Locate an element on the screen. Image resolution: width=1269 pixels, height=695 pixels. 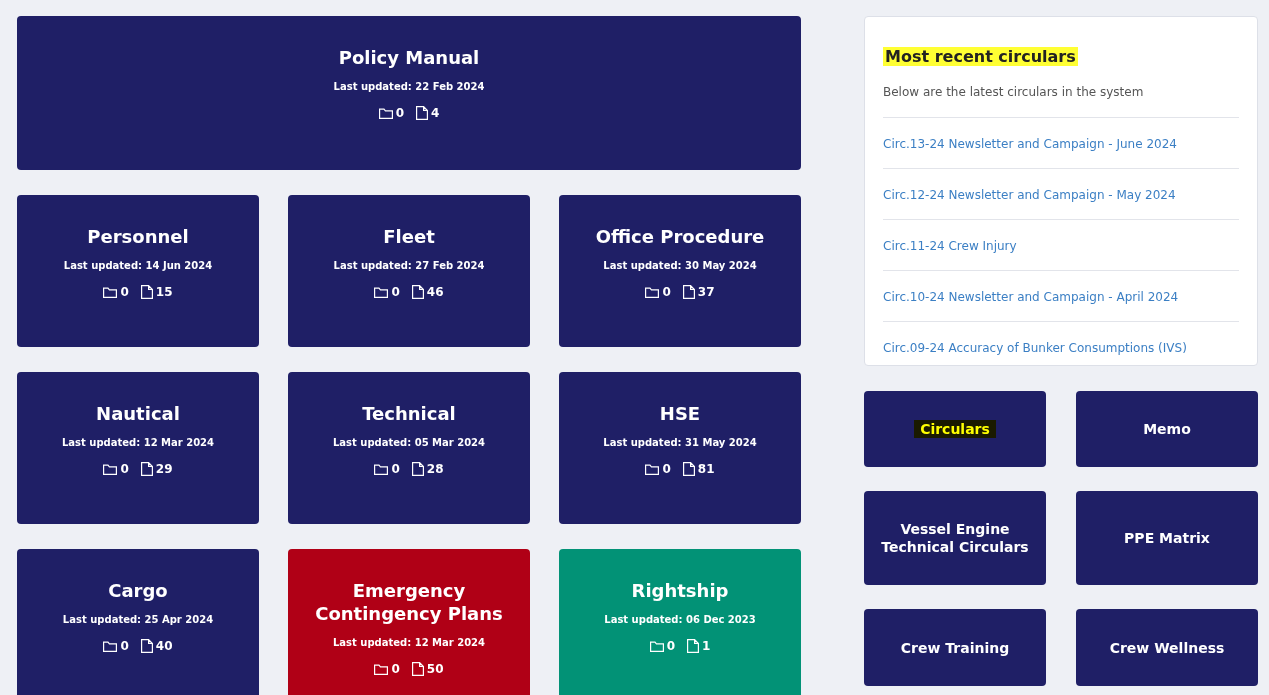
card-title: Rightship is located at coordinates (680, 590).